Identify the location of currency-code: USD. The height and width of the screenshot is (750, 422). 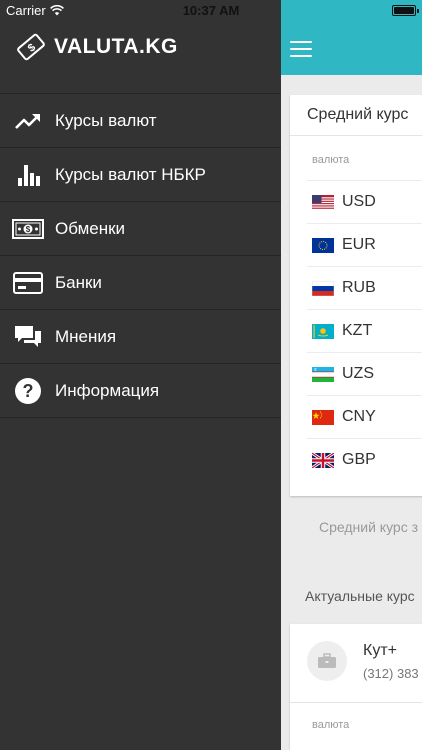
(359, 201).